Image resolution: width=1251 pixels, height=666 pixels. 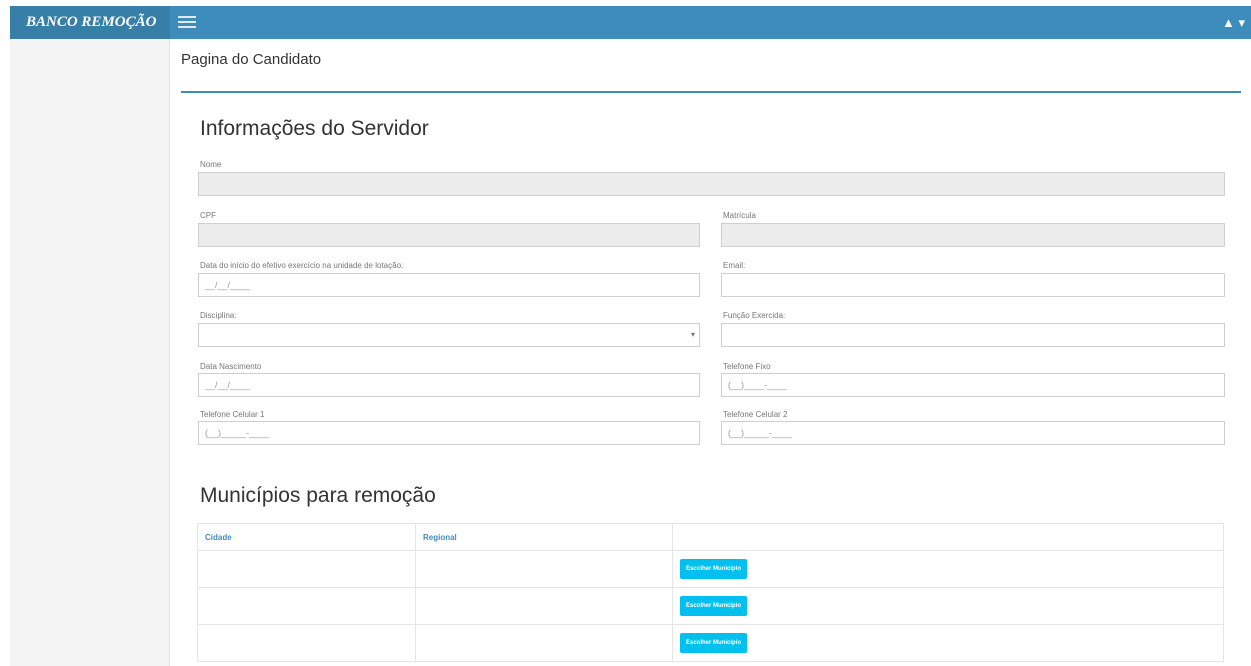 I want to click on cpf-field, so click(x=449, y=235).